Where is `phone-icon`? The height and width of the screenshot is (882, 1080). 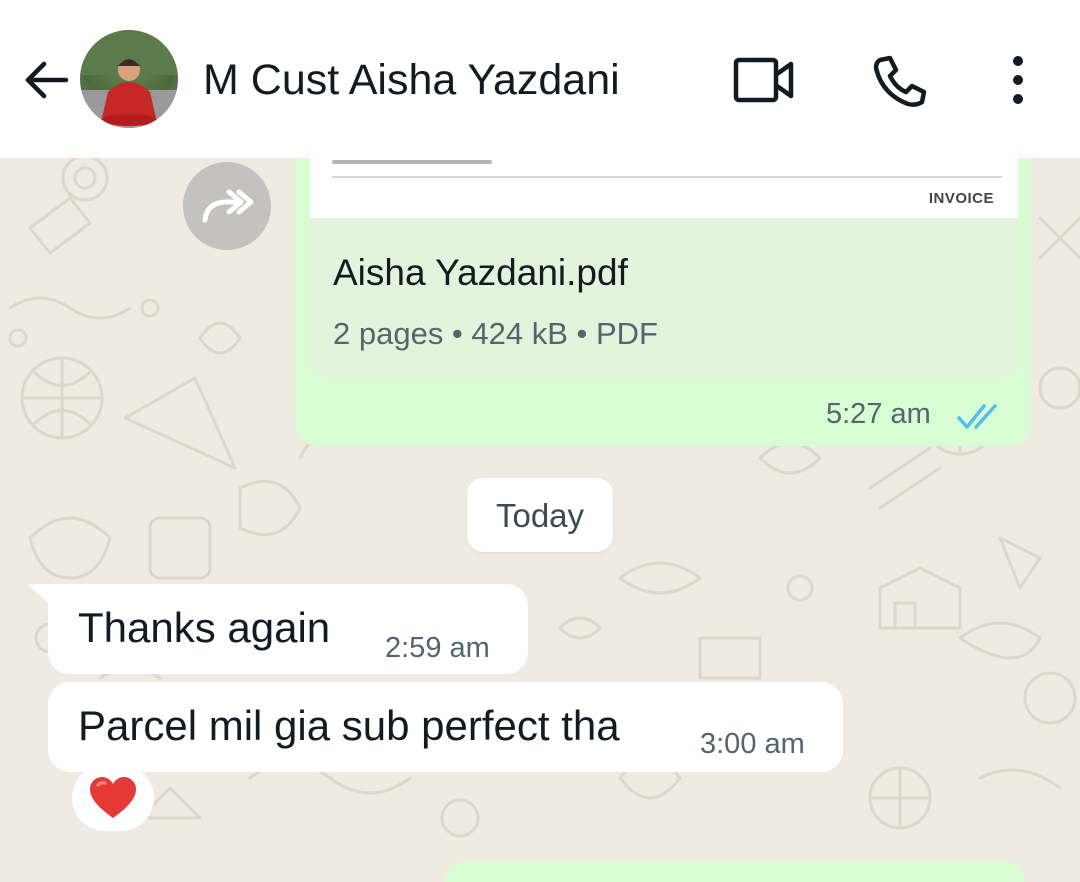
phone-icon is located at coordinates (900, 82).